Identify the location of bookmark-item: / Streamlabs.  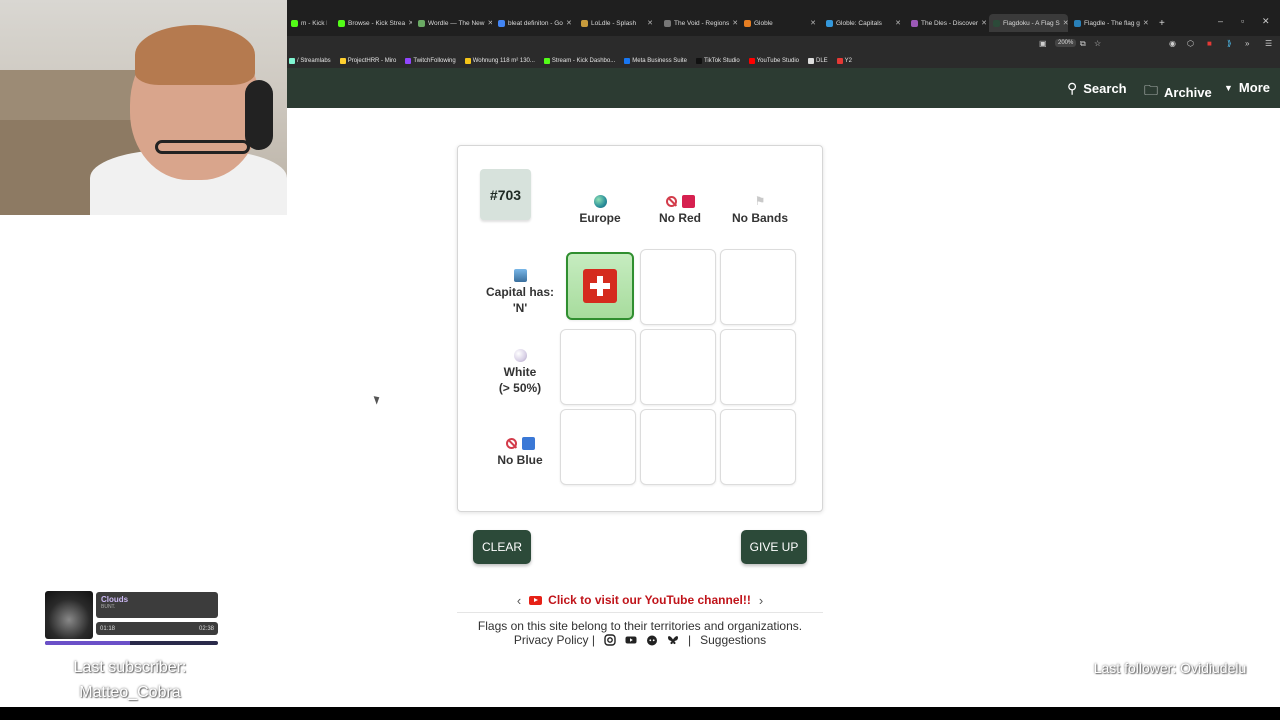
(310, 61).